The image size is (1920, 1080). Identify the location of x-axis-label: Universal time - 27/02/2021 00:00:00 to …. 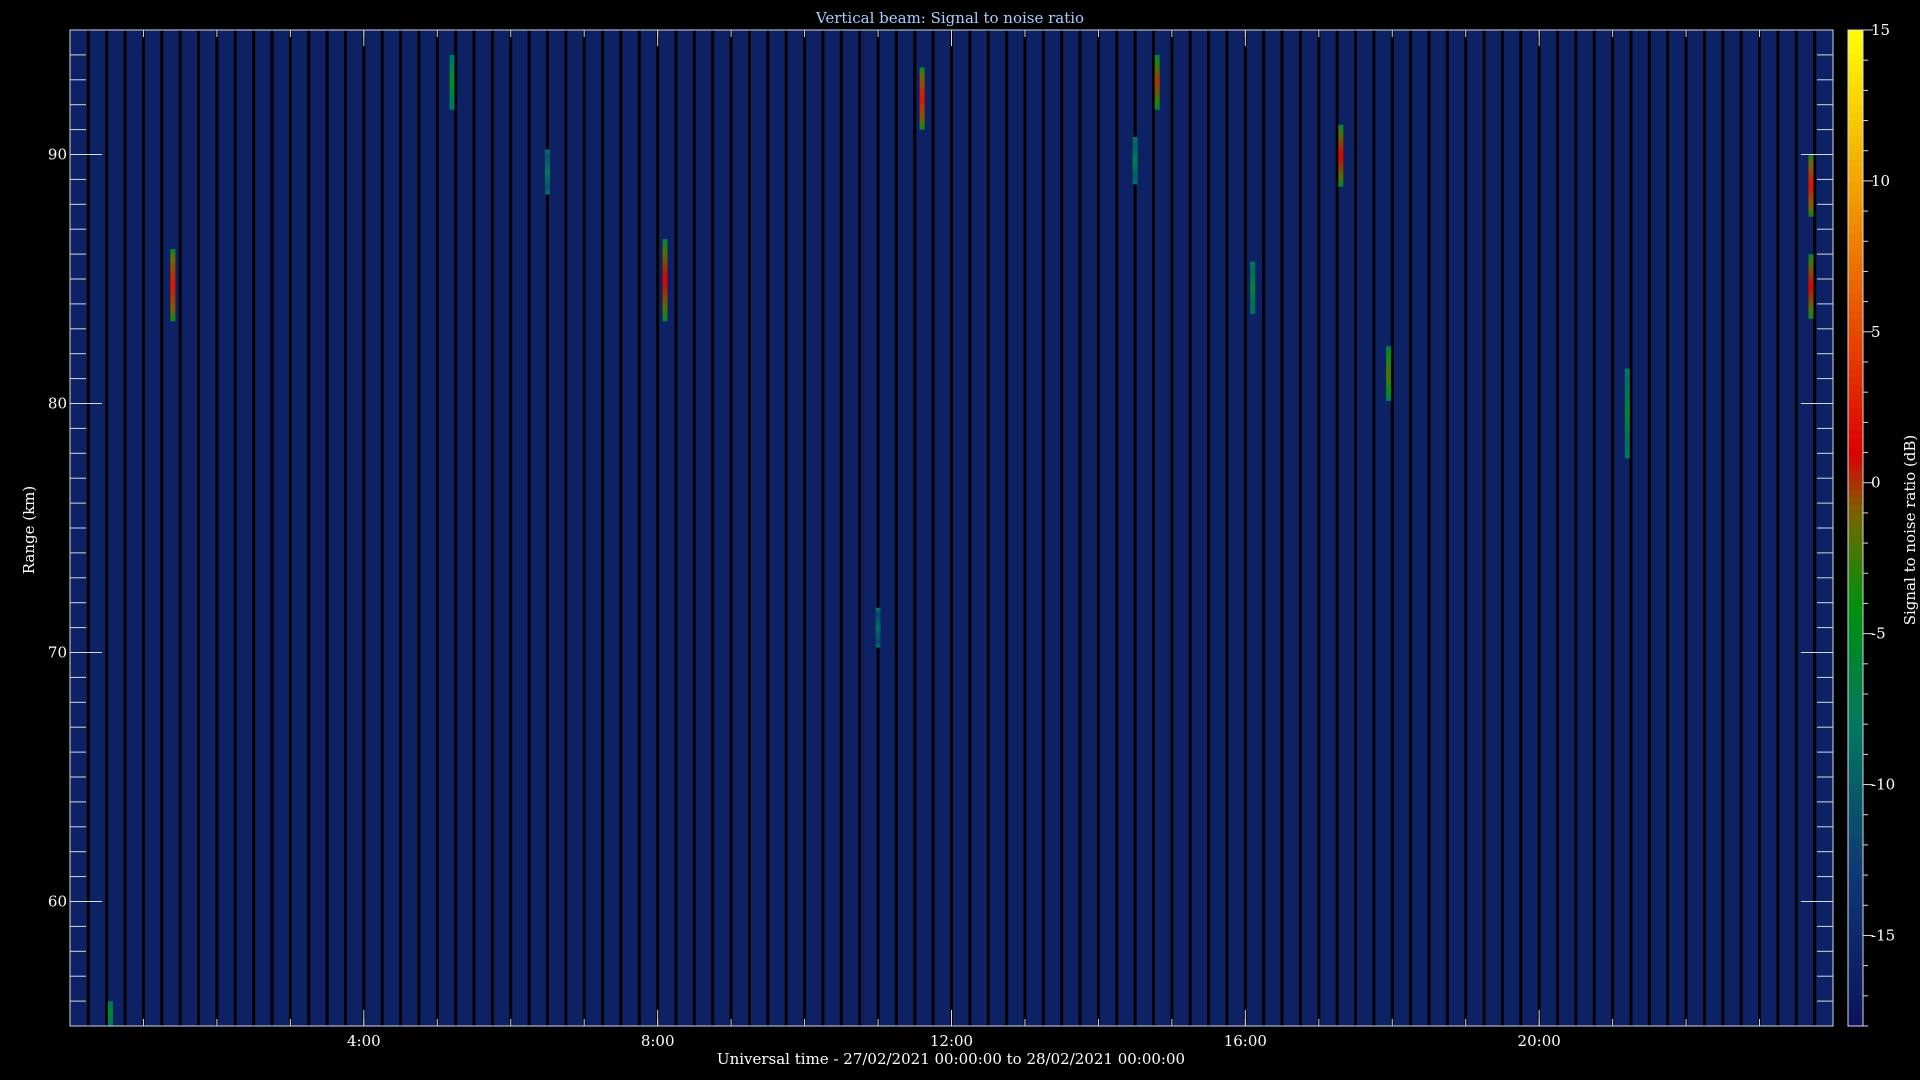
(951, 1059).